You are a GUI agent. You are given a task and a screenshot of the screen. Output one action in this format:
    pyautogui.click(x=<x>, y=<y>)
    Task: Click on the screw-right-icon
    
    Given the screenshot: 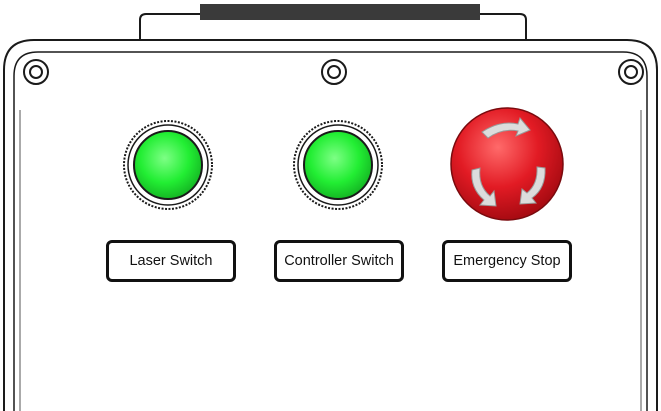 What is the action you would take?
    pyautogui.click(x=631, y=72)
    